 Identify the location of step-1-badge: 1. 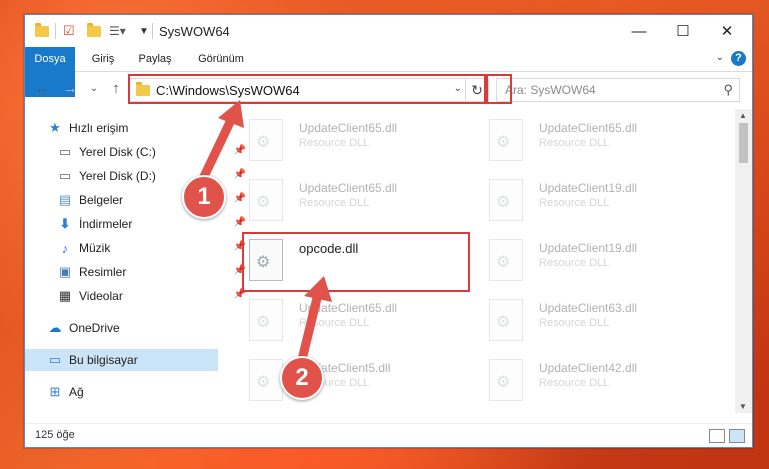
(204, 197).